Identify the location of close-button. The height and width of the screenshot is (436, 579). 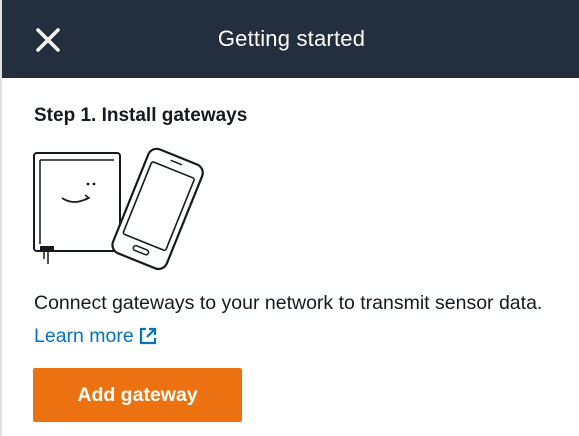
(48, 40).